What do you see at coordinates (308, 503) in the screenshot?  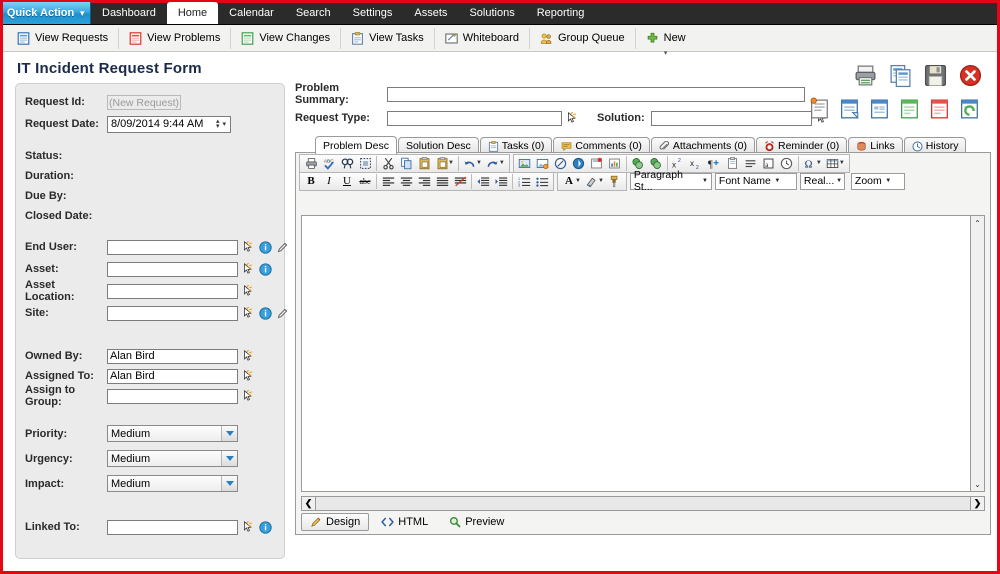 I see `scroll-left-button: ❮` at bounding box center [308, 503].